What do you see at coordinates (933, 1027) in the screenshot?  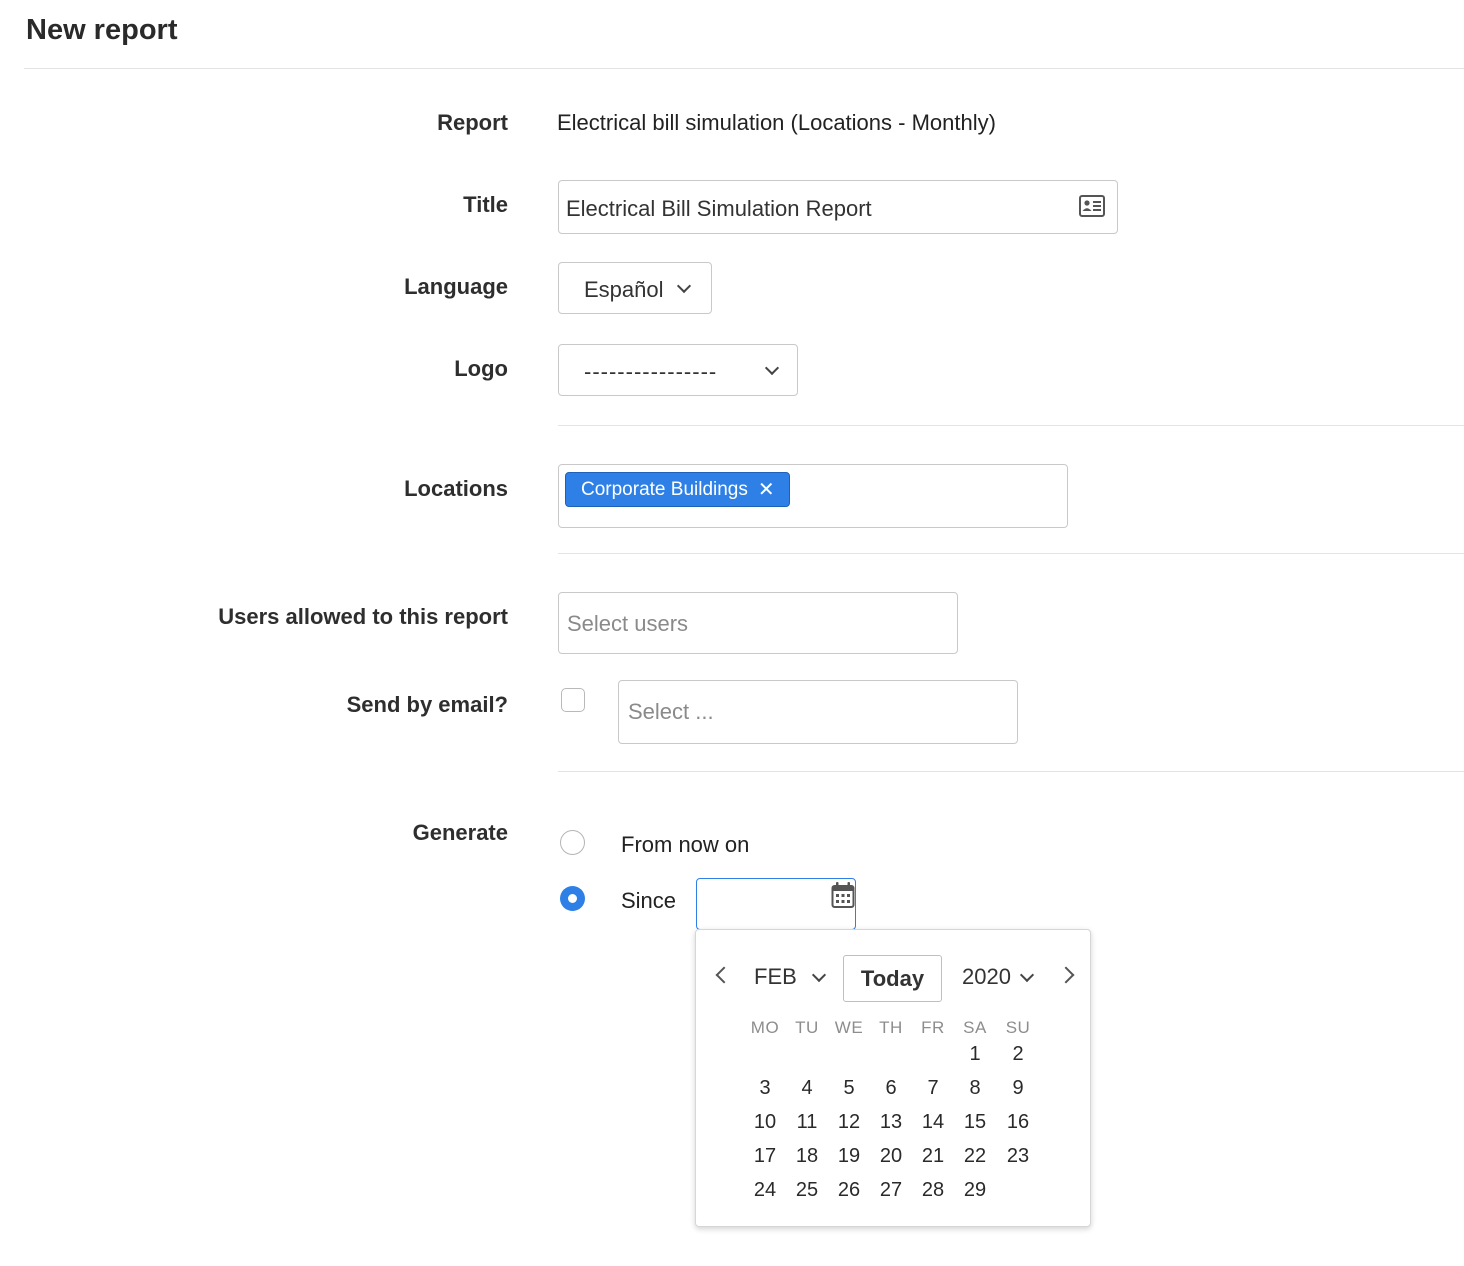 I see `weekday-label: FR` at bounding box center [933, 1027].